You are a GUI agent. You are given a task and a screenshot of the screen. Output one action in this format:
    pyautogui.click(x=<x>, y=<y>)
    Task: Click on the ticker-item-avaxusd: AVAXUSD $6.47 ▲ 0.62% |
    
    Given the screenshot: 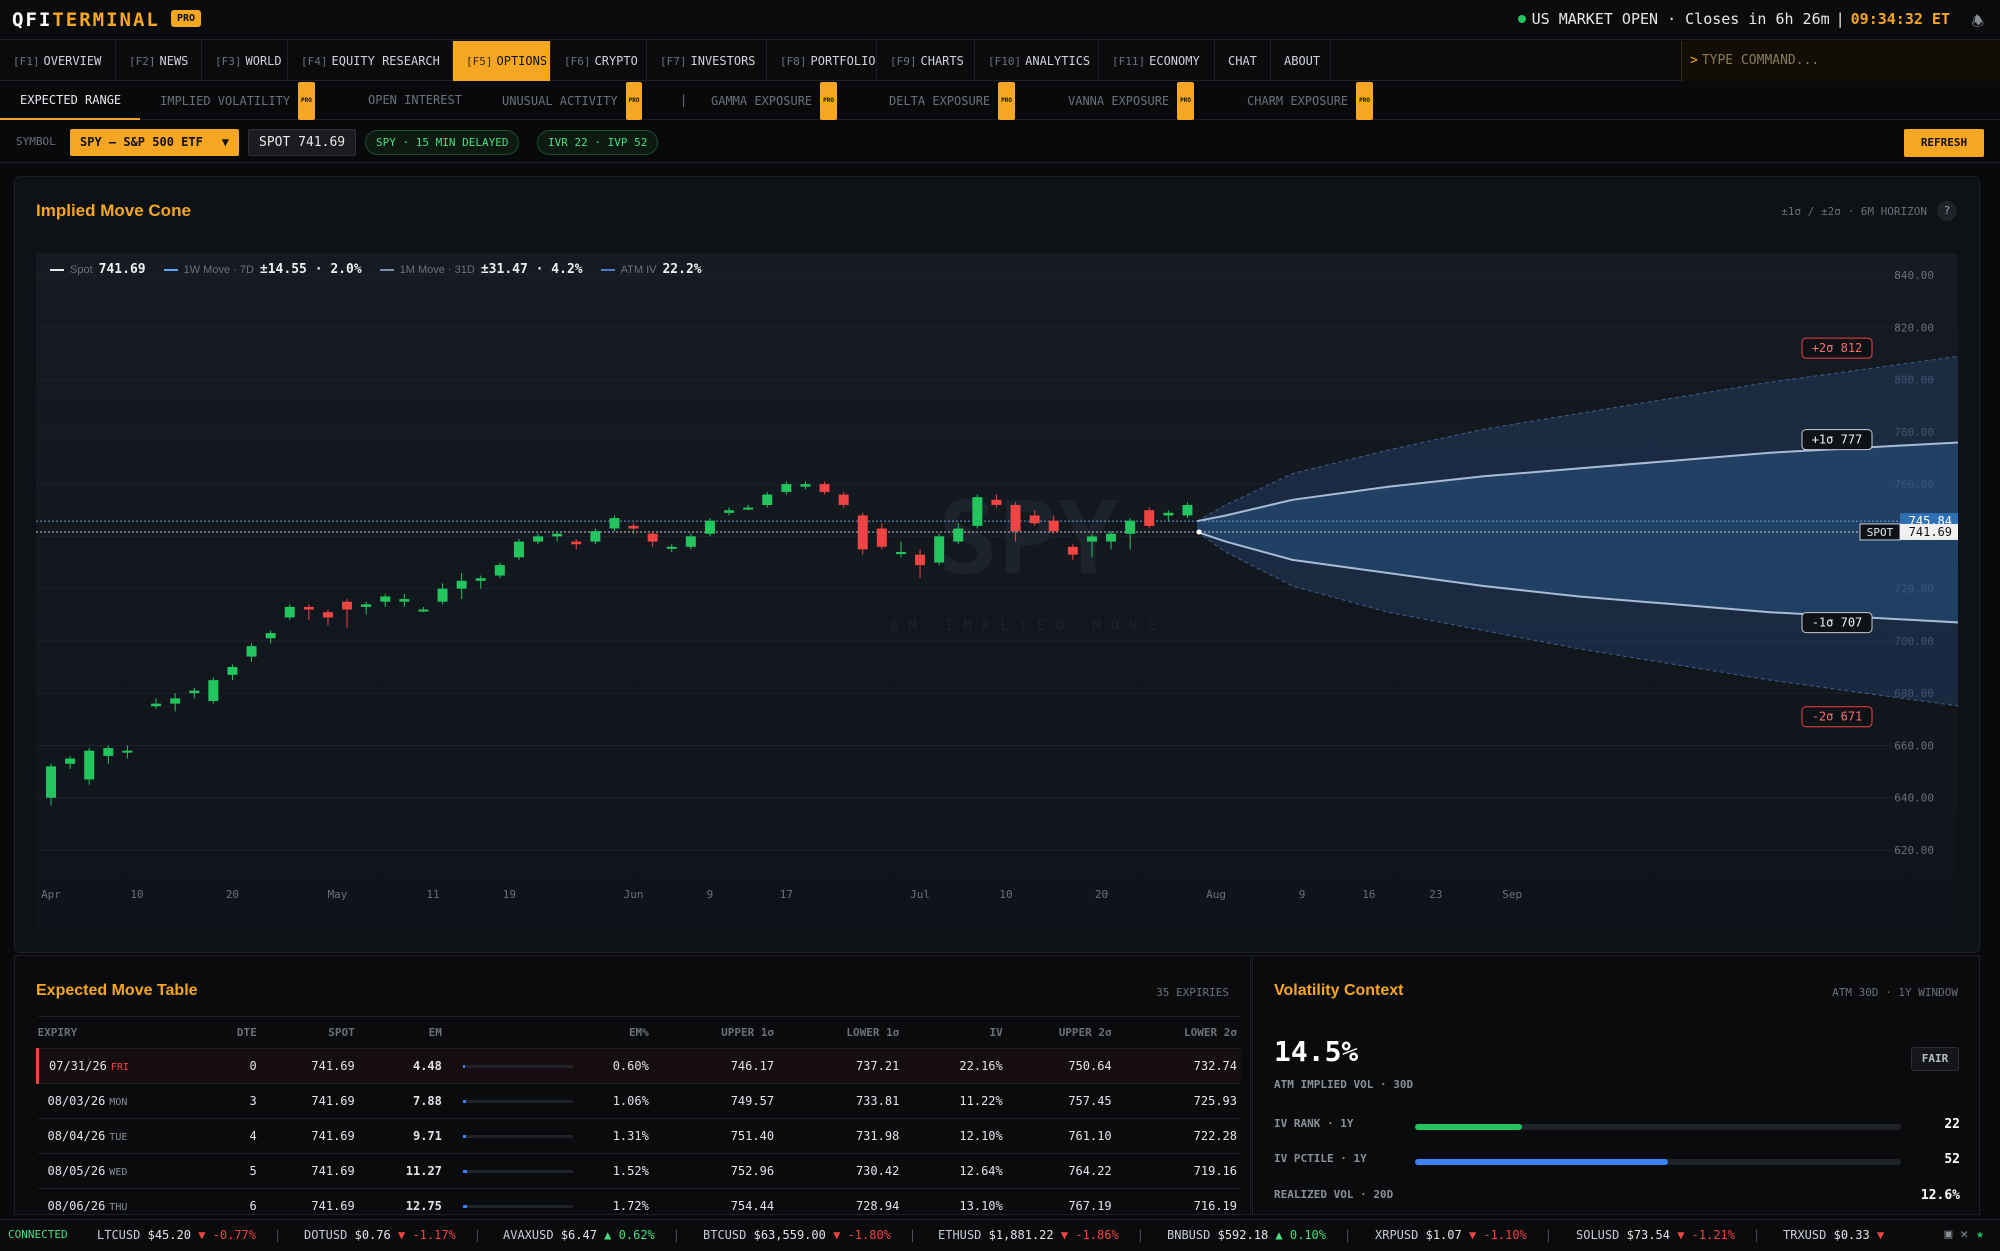 What is the action you would take?
    pyautogui.click(x=591, y=1235)
    